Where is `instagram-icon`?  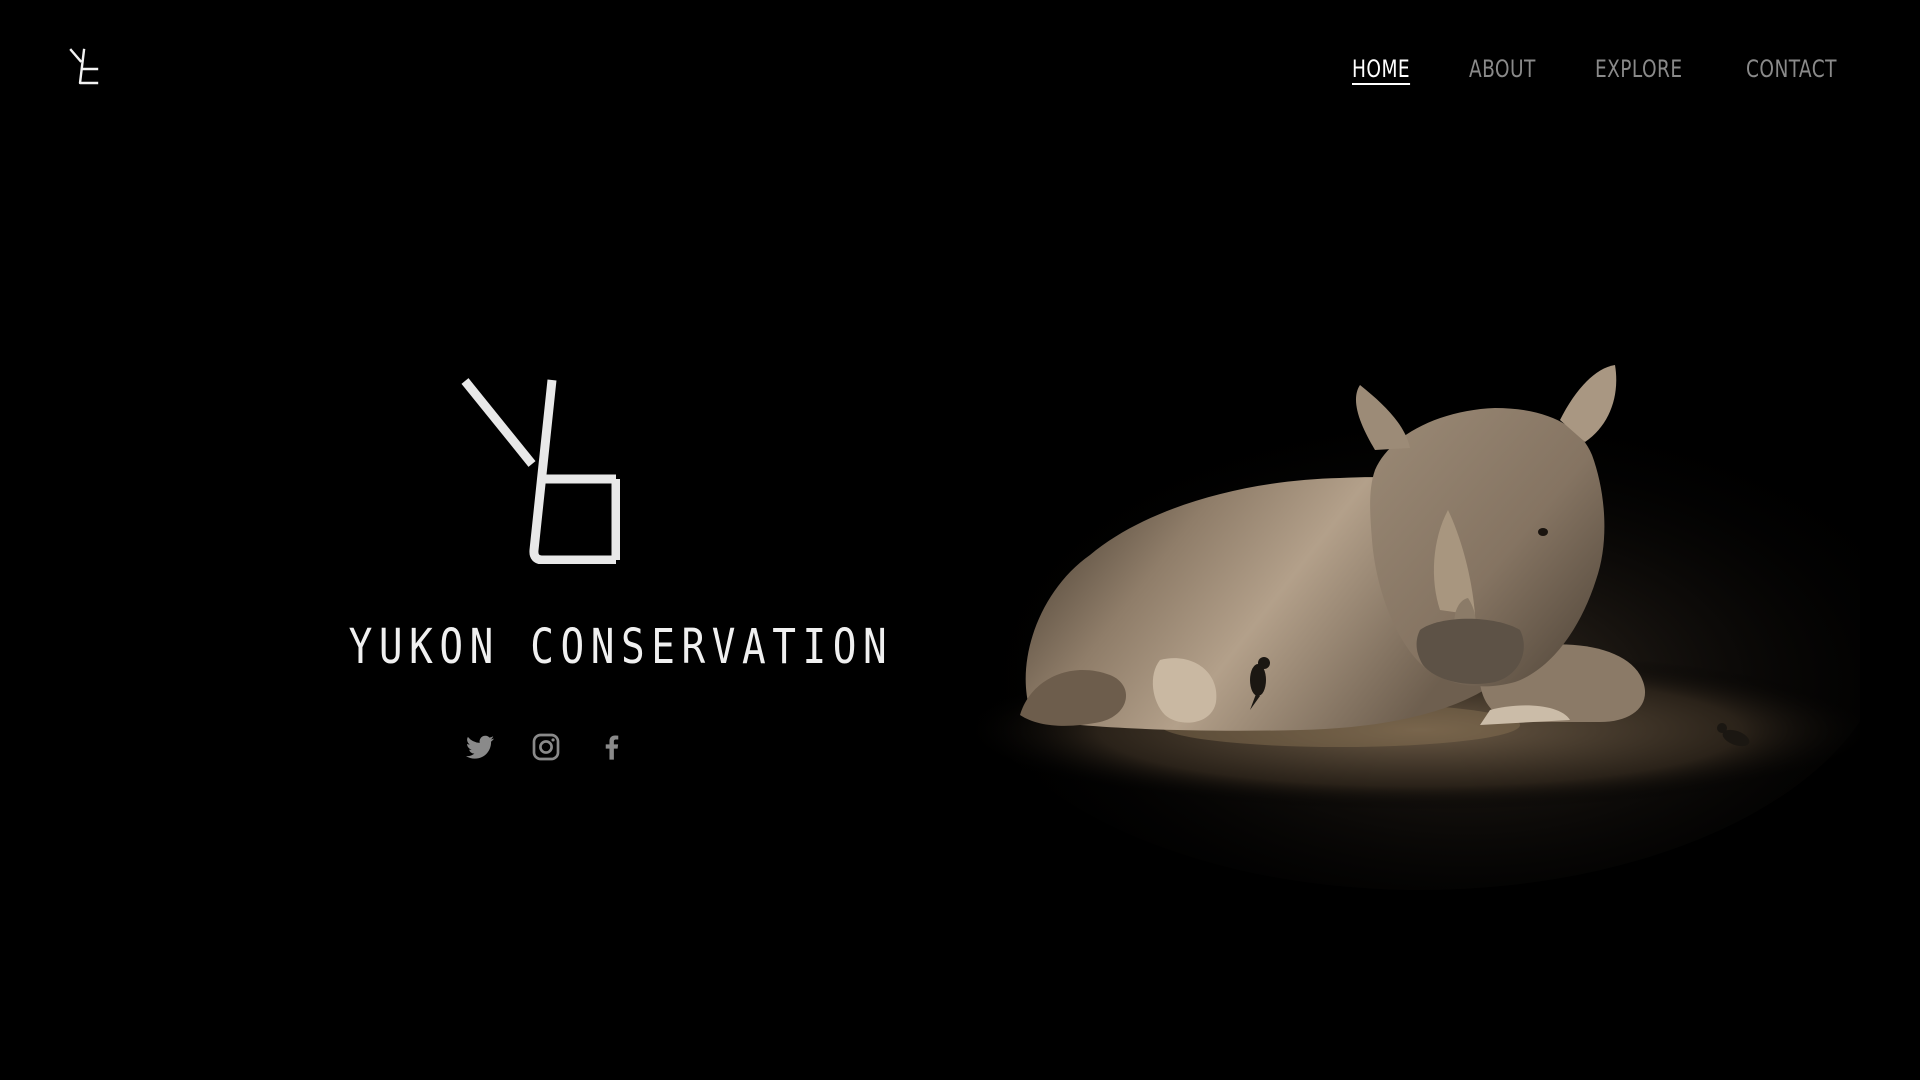 instagram-icon is located at coordinates (546, 747).